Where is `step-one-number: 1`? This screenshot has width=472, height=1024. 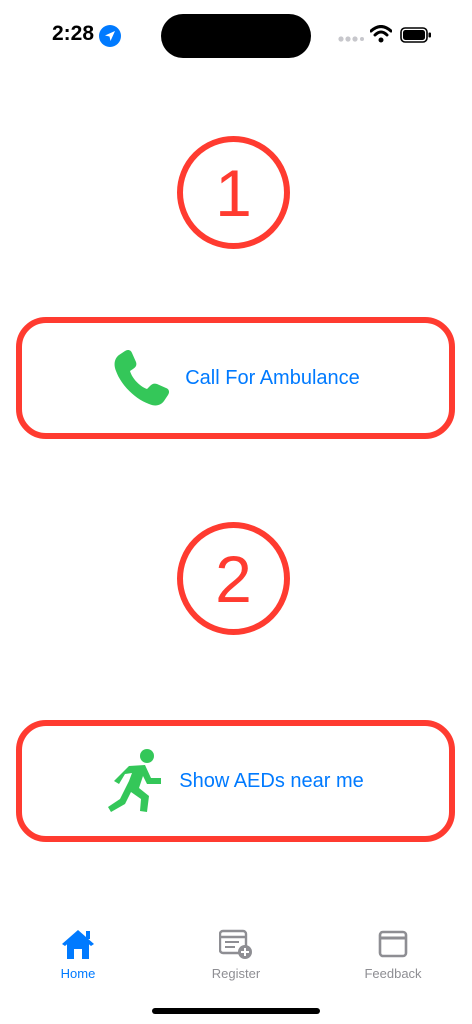 step-one-number: 1 is located at coordinates (233, 192).